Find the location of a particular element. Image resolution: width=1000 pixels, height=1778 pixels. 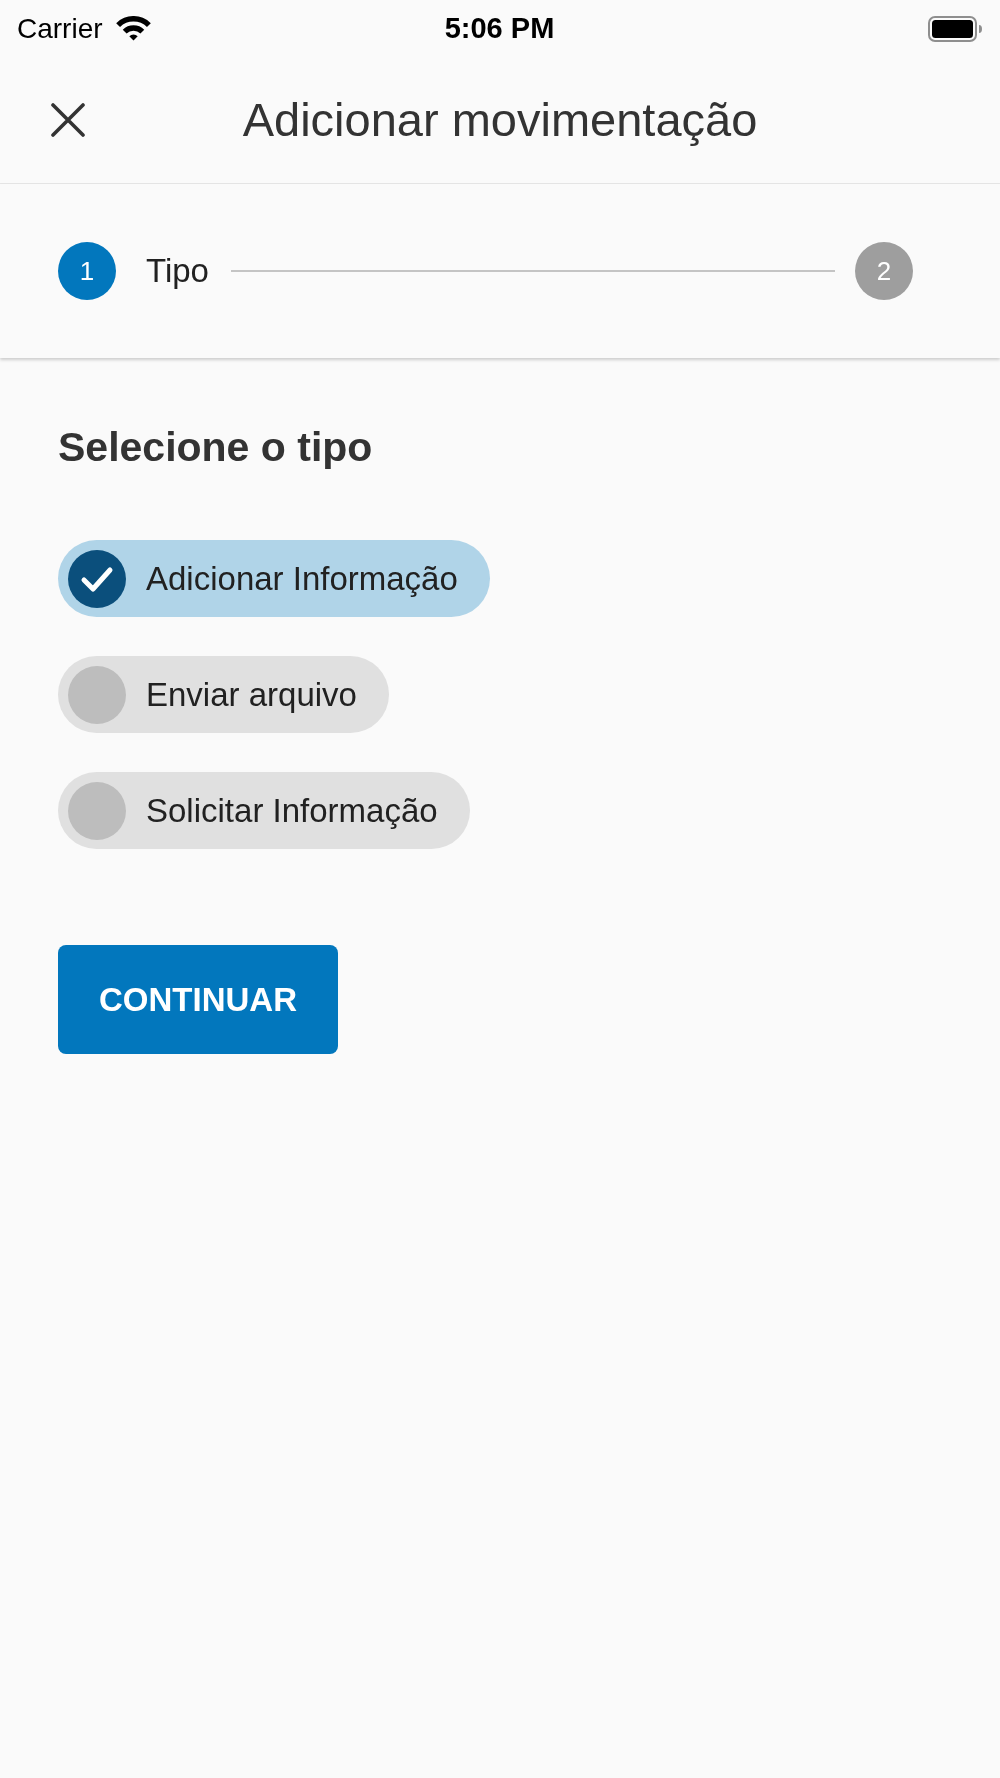

continue-button: CONTINUAR is located at coordinates (198, 1000).